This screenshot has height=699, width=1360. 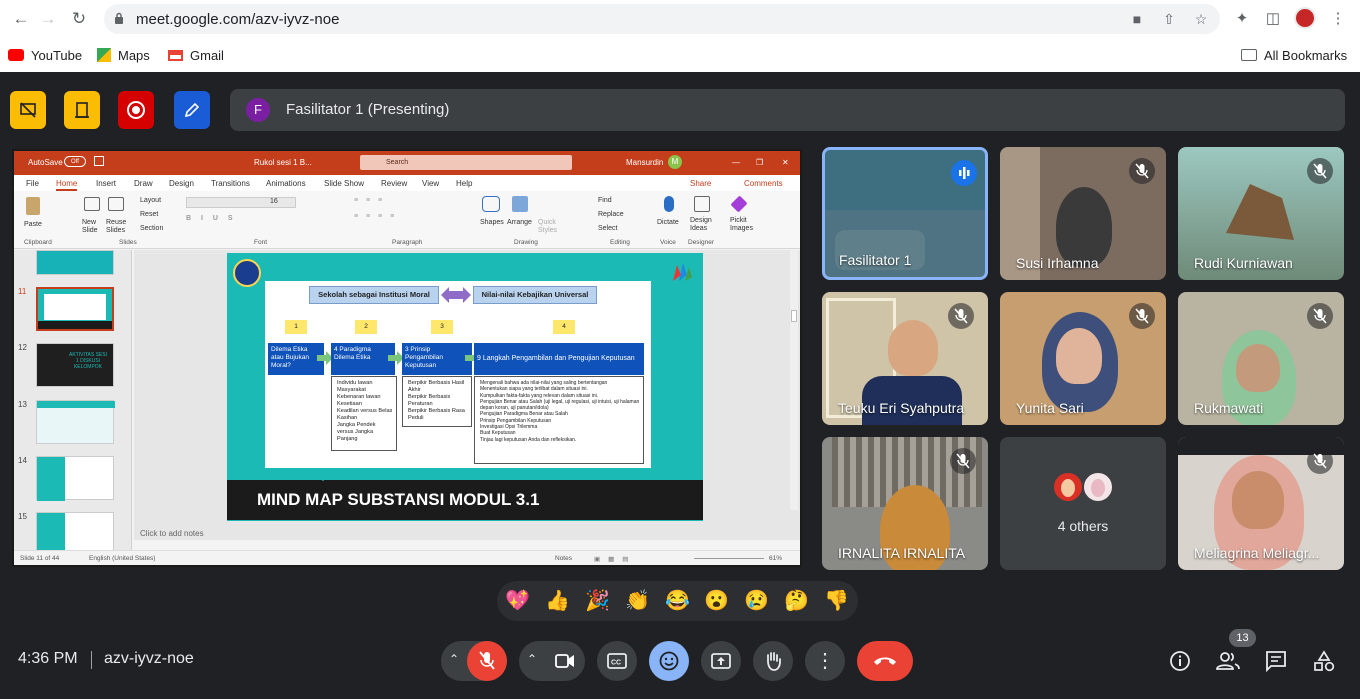 I want to click on more-options-button: ⋮, so click(x=825, y=661).